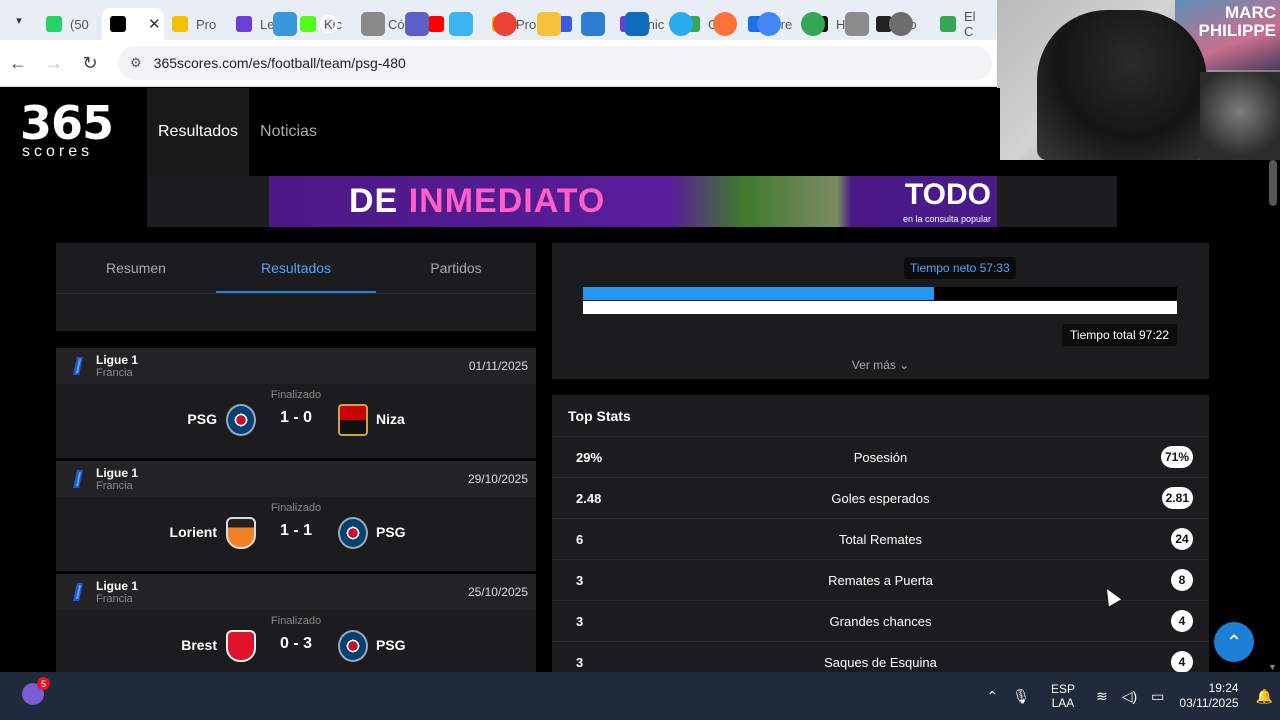  I want to click on notification-bell-icon: 🔔, so click(1264, 696).